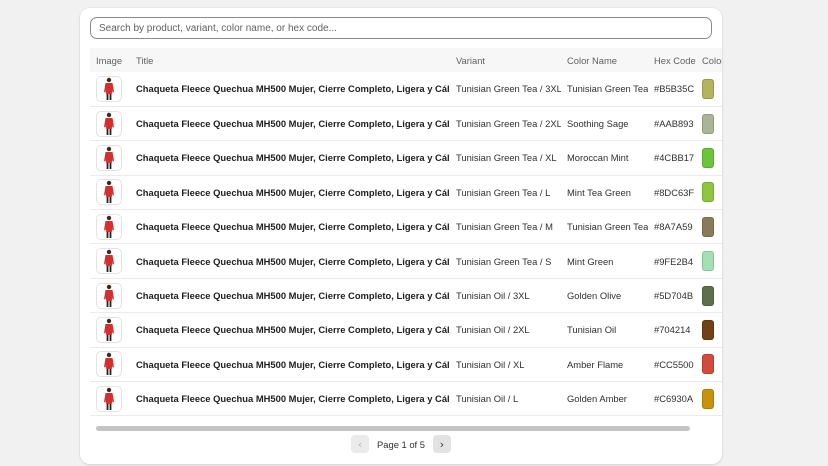 Image resolution: width=828 pixels, height=466 pixels. What do you see at coordinates (604, 365) in the screenshot?
I see `color-name-cell: Amber Flame` at bounding box center [604, 365].